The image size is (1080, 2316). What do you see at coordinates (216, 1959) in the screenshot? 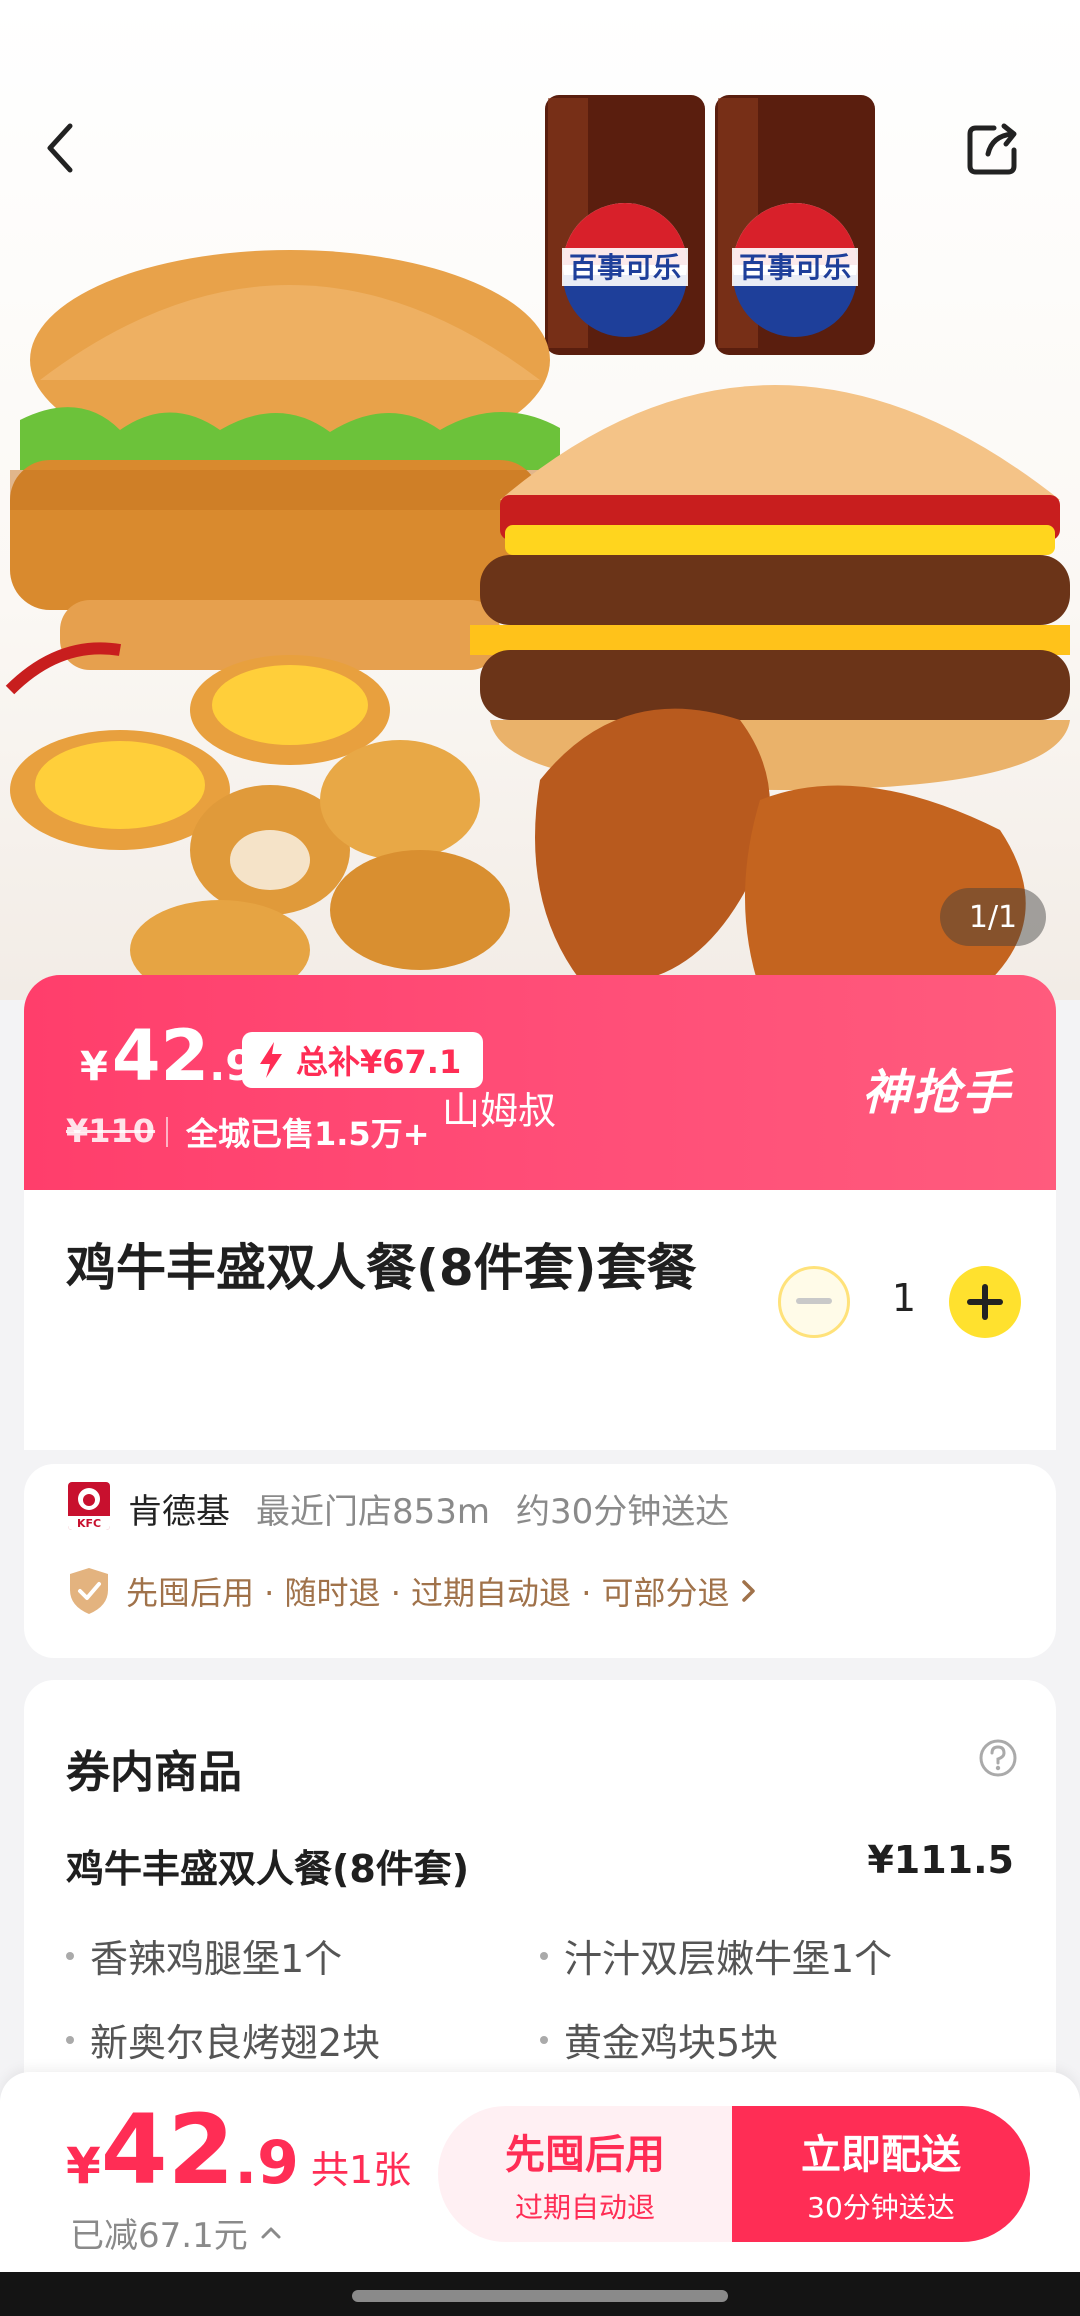
I see `meal-item-label: 香辣鸡腿堡1个` at bounding box center [216, 1959].